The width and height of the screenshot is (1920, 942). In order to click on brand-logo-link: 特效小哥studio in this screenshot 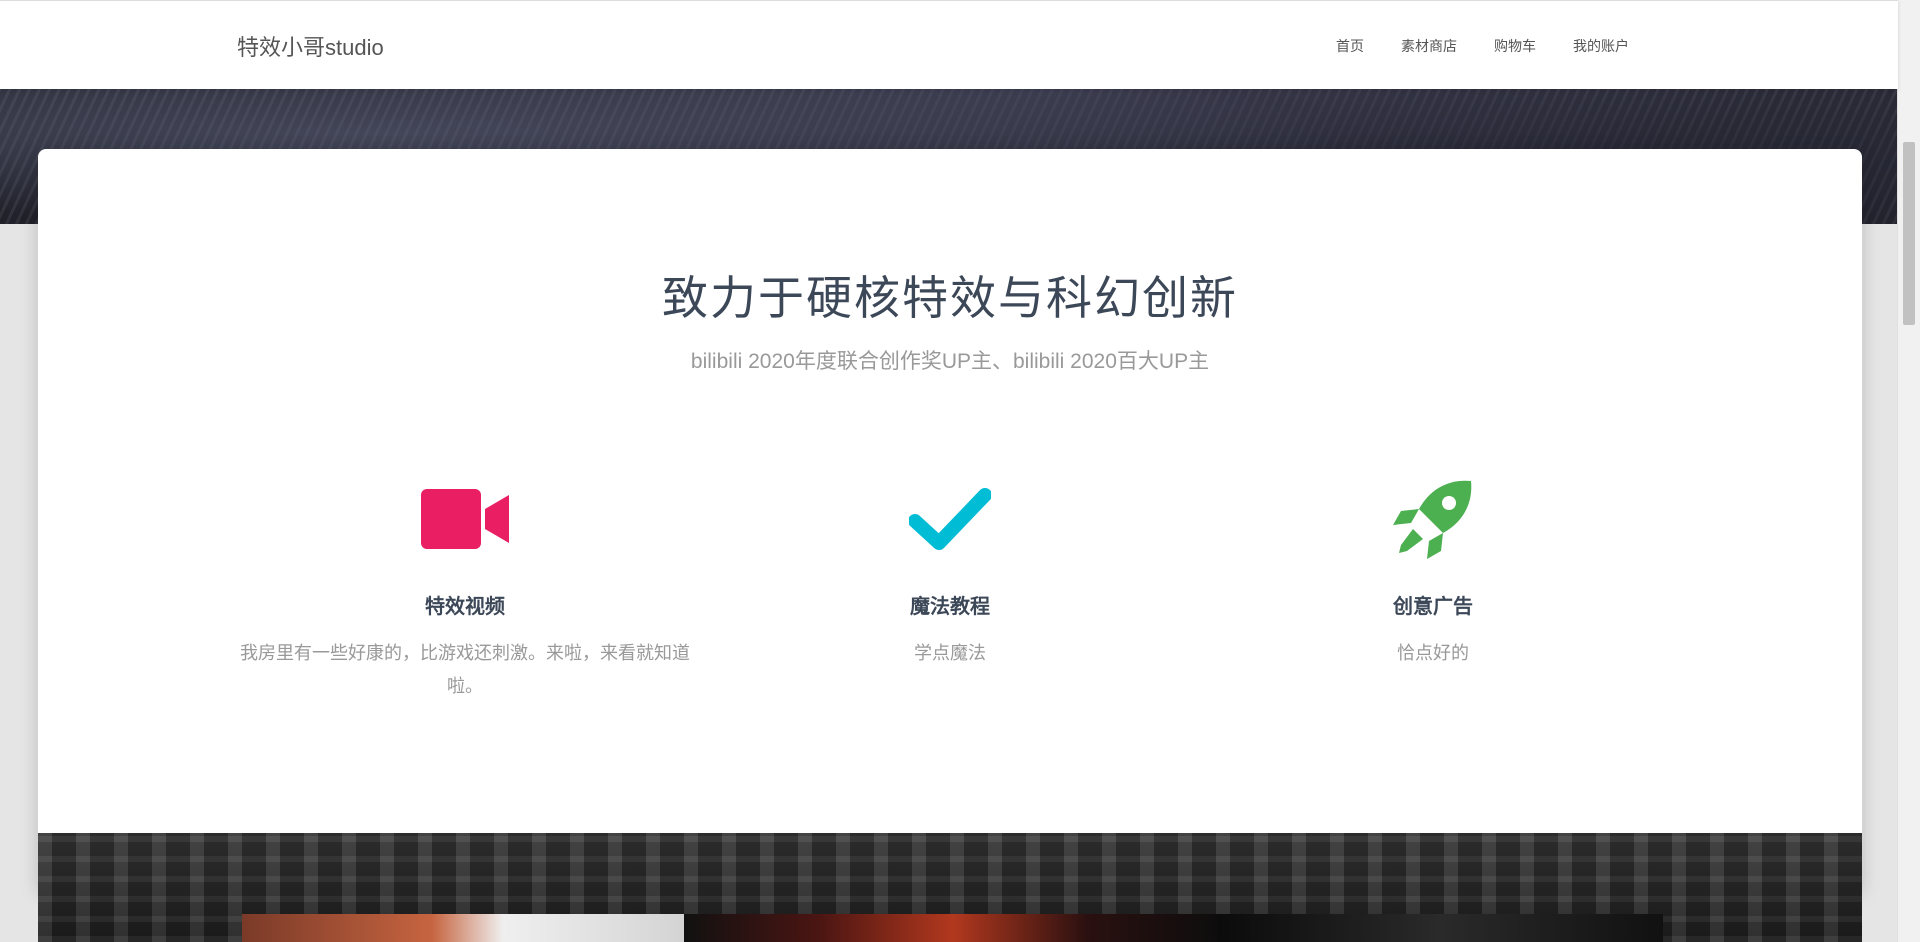, I will do `click(310, 46)`.